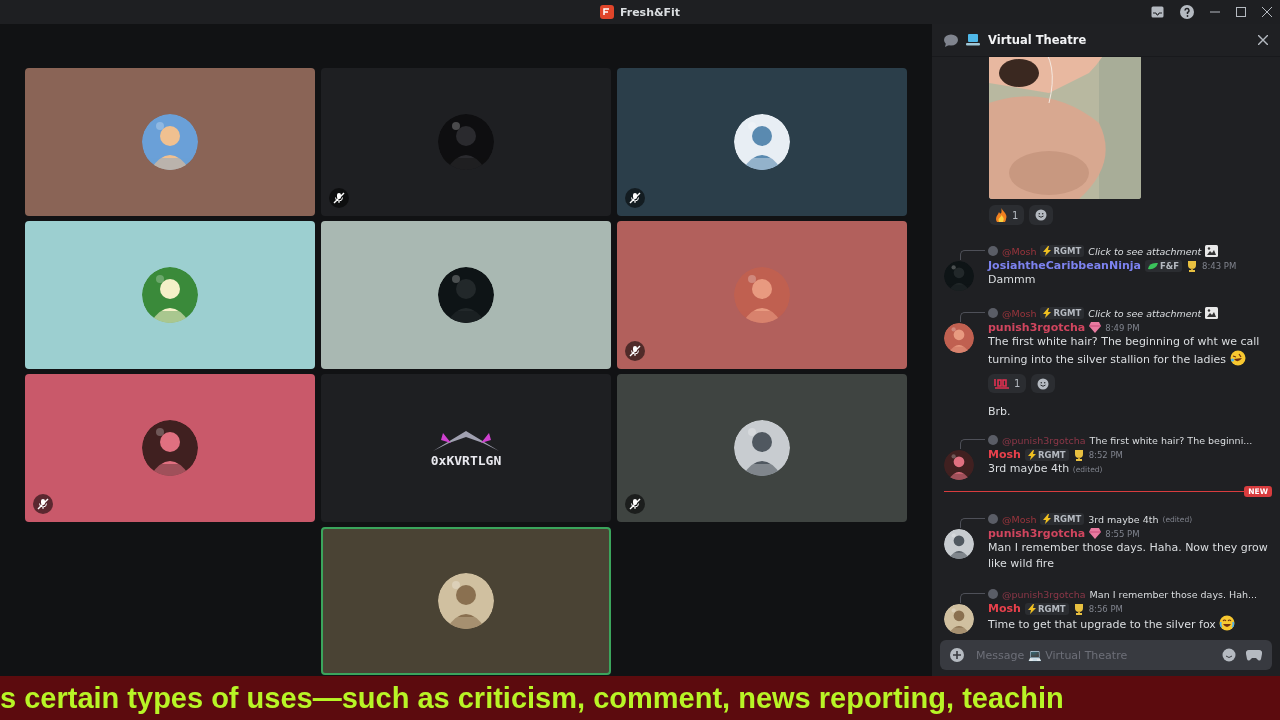 The height and width of the screenshot is (720, 1280). What do you see at coordinates (1093, 655) in the screenshot?
I see `message-field: Message 💻 Virtual Theatre` at bounding box center [1093, 655].